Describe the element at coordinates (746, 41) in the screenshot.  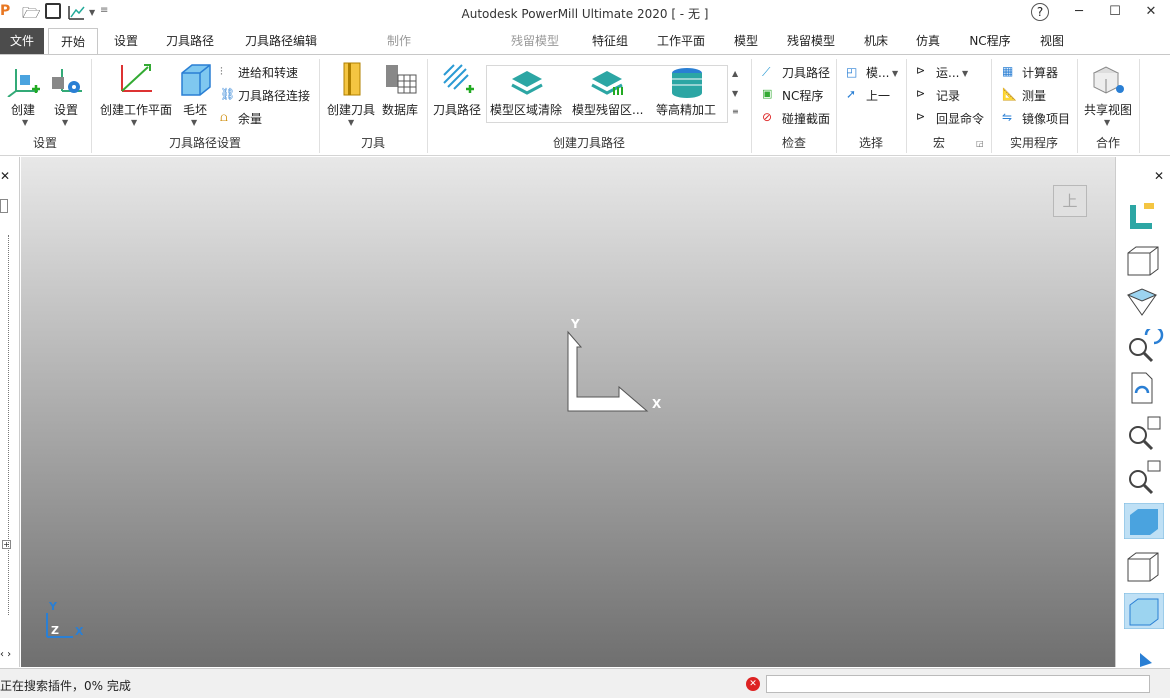
I see `tab-models: 模型` at that location.